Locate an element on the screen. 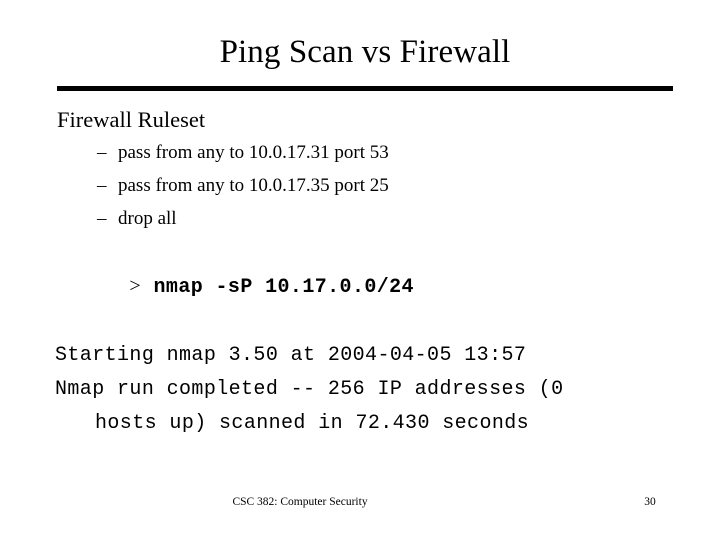 The width and height of the screenshot is (720, 540). title-divider is located at coordinates (365, 88).